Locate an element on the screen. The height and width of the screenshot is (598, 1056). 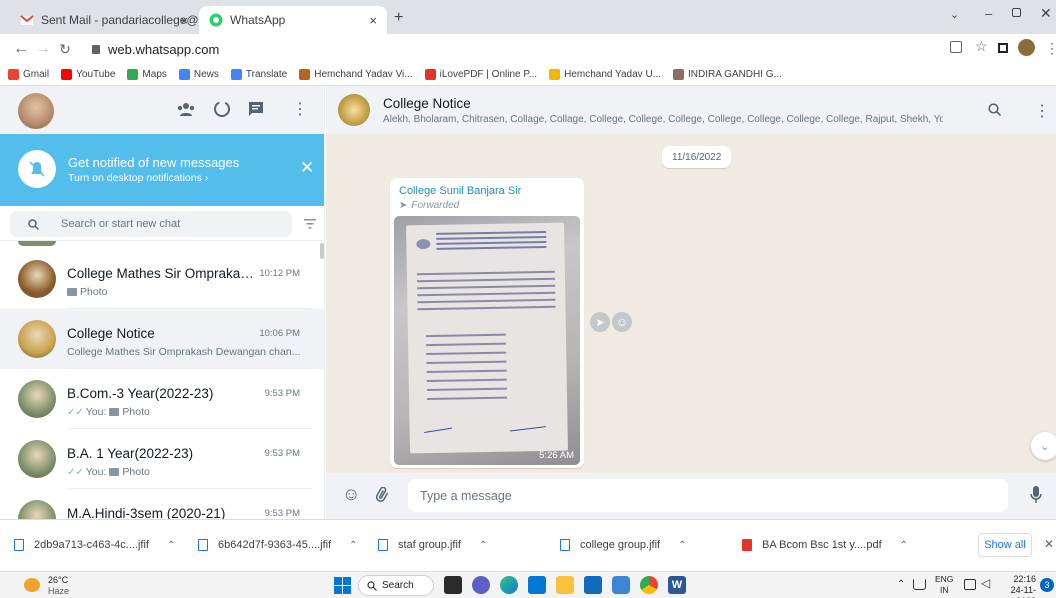
task-view-icon is located at coordinates (453, 585).